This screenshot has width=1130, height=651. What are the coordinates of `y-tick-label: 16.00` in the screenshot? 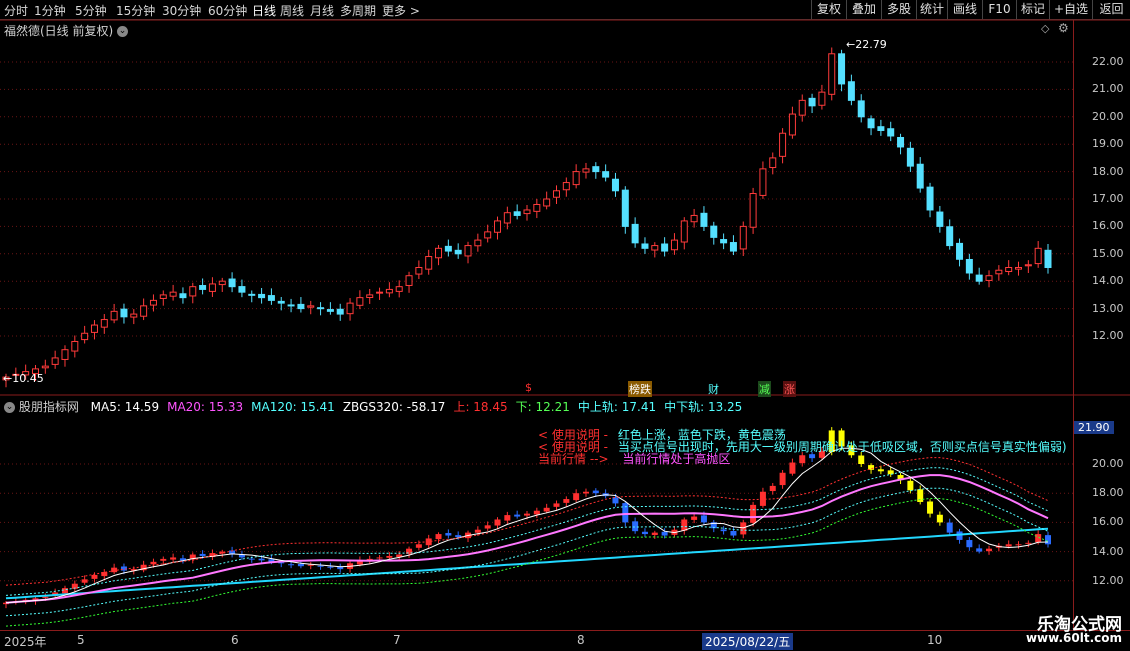 It's located at (1108, 226).